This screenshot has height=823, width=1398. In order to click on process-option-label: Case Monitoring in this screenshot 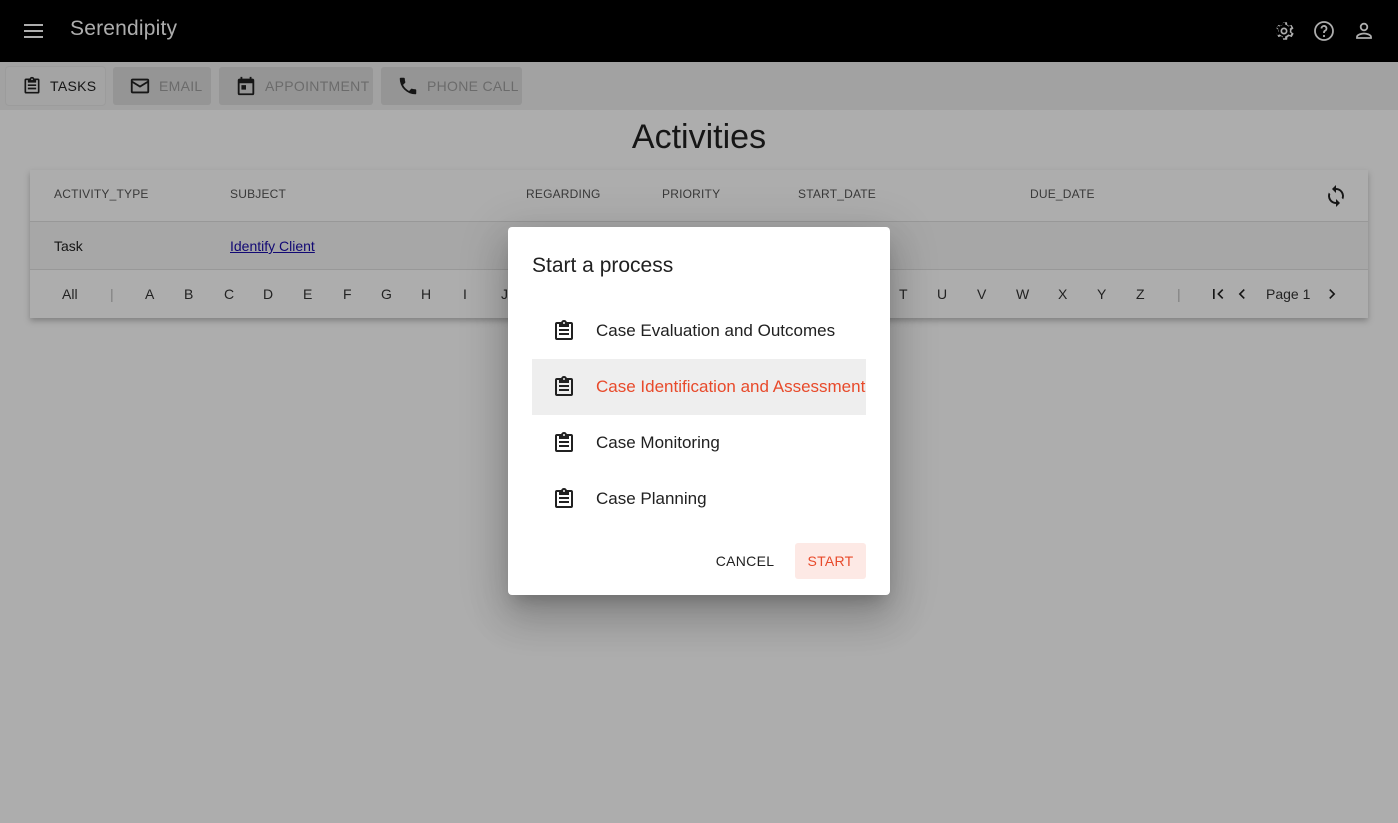, I will do `click(658, 442)`.